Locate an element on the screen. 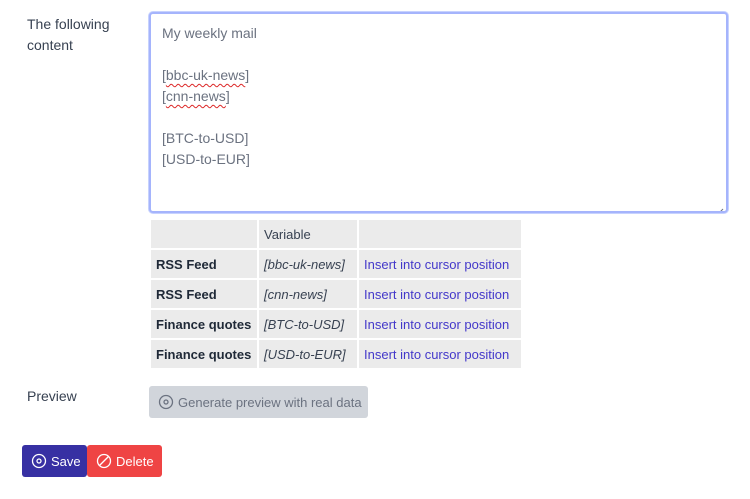 The height and width of the screenshot is (499, 750). save-label: Save is located at coordinates (66, 461).